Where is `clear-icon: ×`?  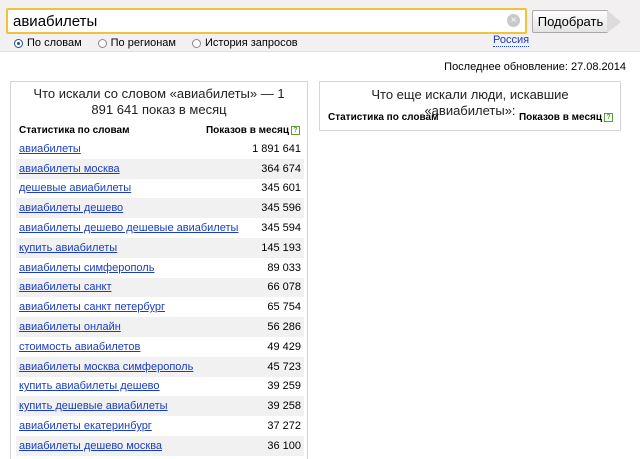
clear-icon: × is located at coordinates (513, 20).